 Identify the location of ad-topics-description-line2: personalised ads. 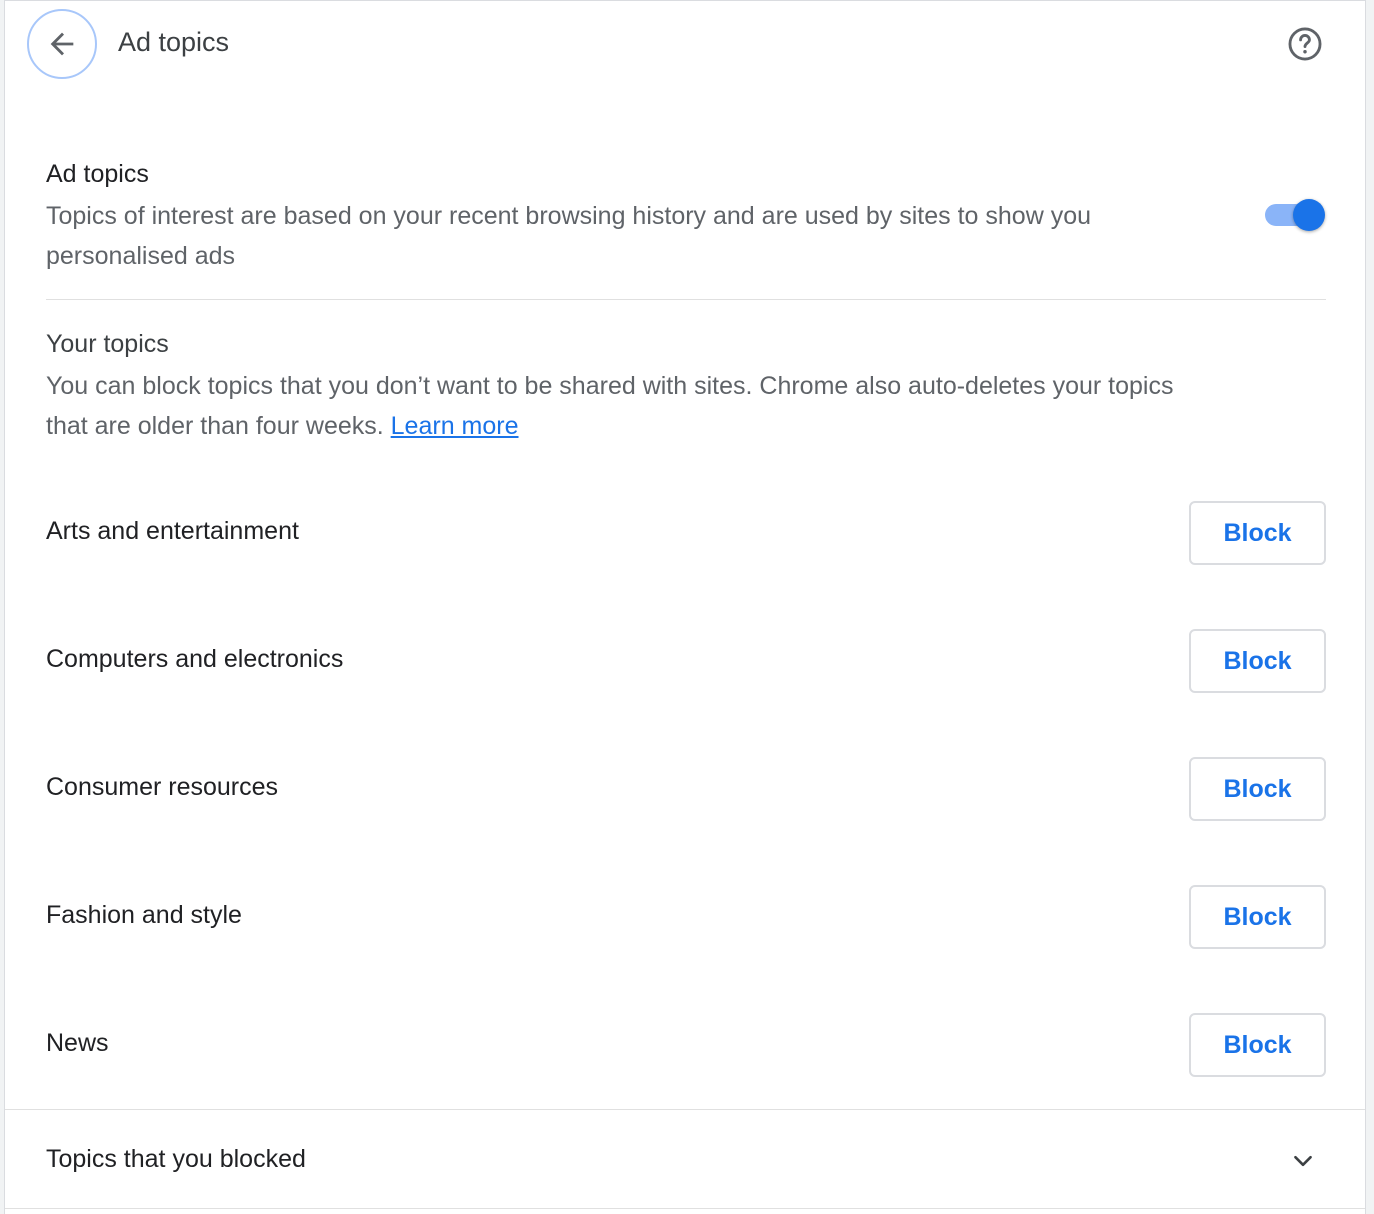
(141, 256).